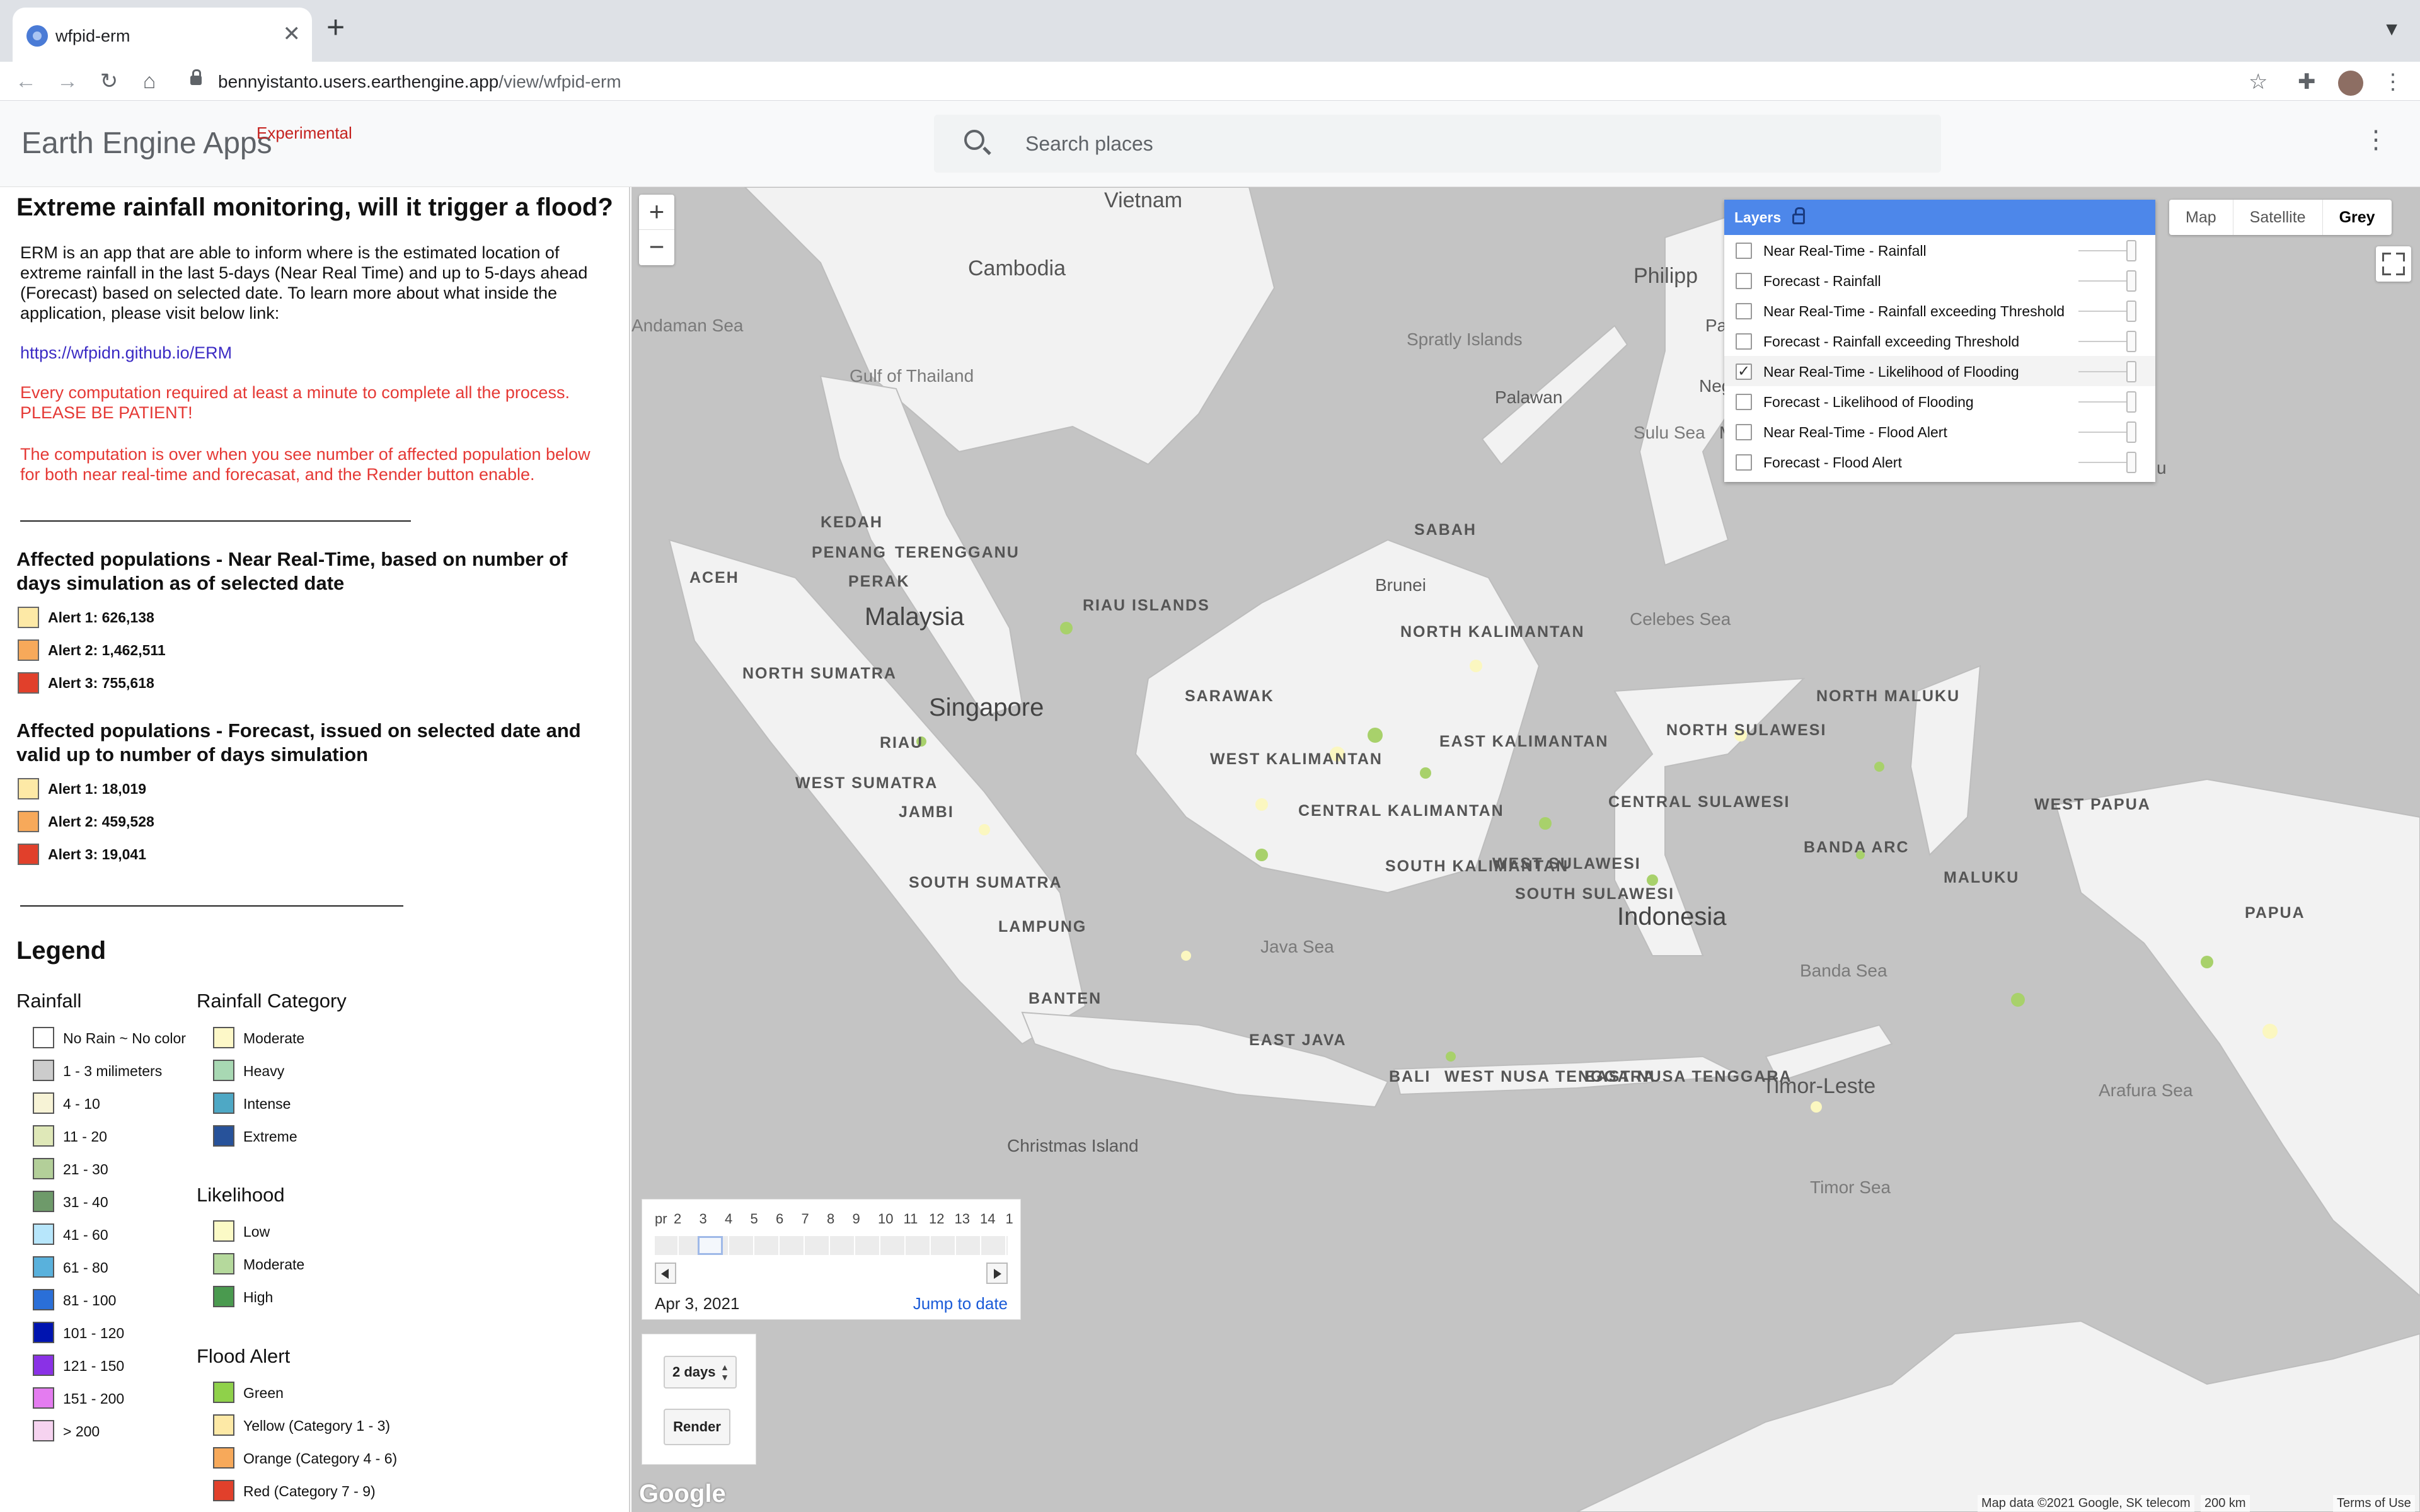 This screenshot has height=1512, width=2420. Describe the element at coordinates (657, 247) in the screenshot. I see `zoom-out-button: −` at that location.